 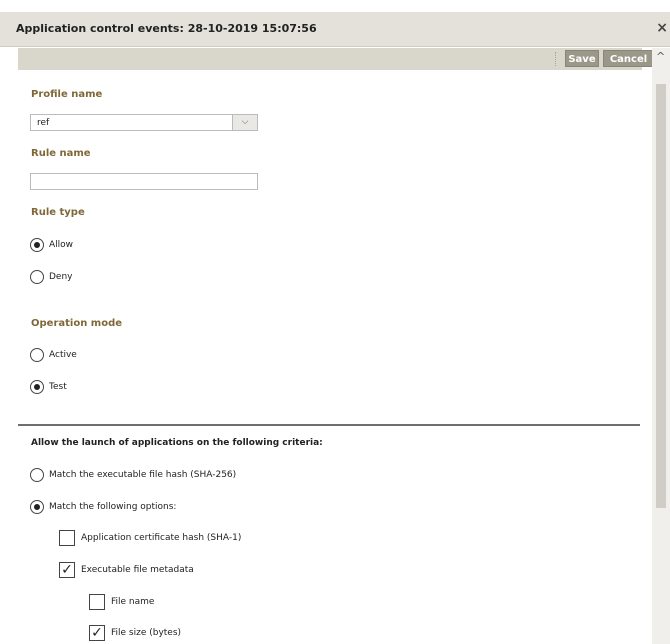 What do you see at coordinates (144, 181) in the screenshot?
I see `rule-name-input` at bounding box center [144, 181].